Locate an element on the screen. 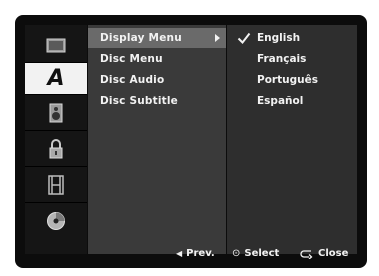 The image size is (379, 276). select-label: Select is located at coordinates (262, 253).